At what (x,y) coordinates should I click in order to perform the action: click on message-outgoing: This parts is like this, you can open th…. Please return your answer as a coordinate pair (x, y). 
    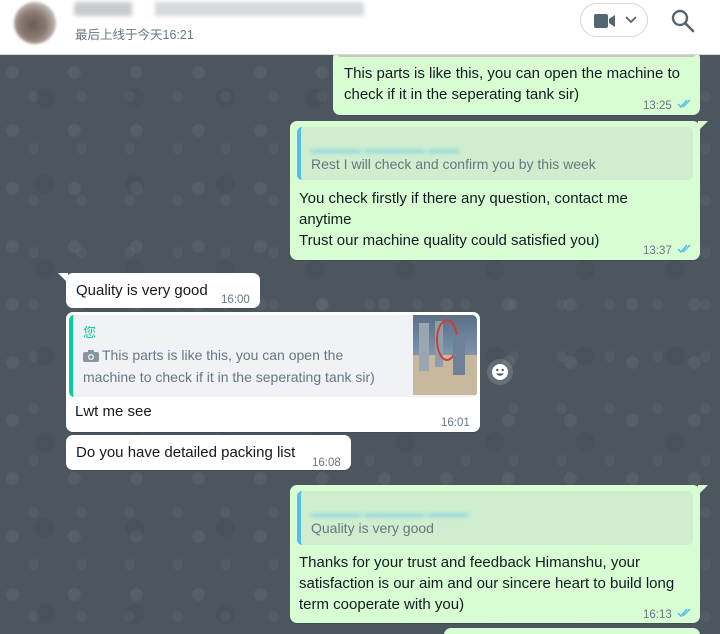
    Looking at the image, I should click on (516, 85).